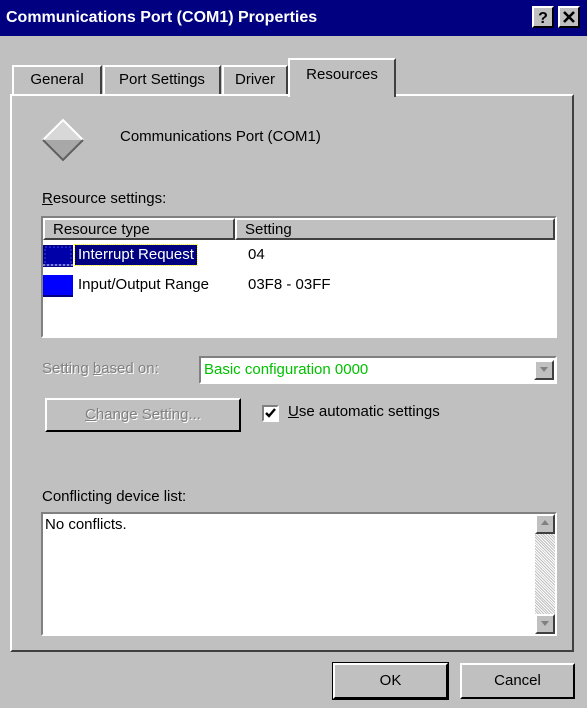  What do you see at coordinates (162, 17) in the screenshot?
I see `window-title: Communications Port (COM1) Properties` at bounding box center [162, 17].